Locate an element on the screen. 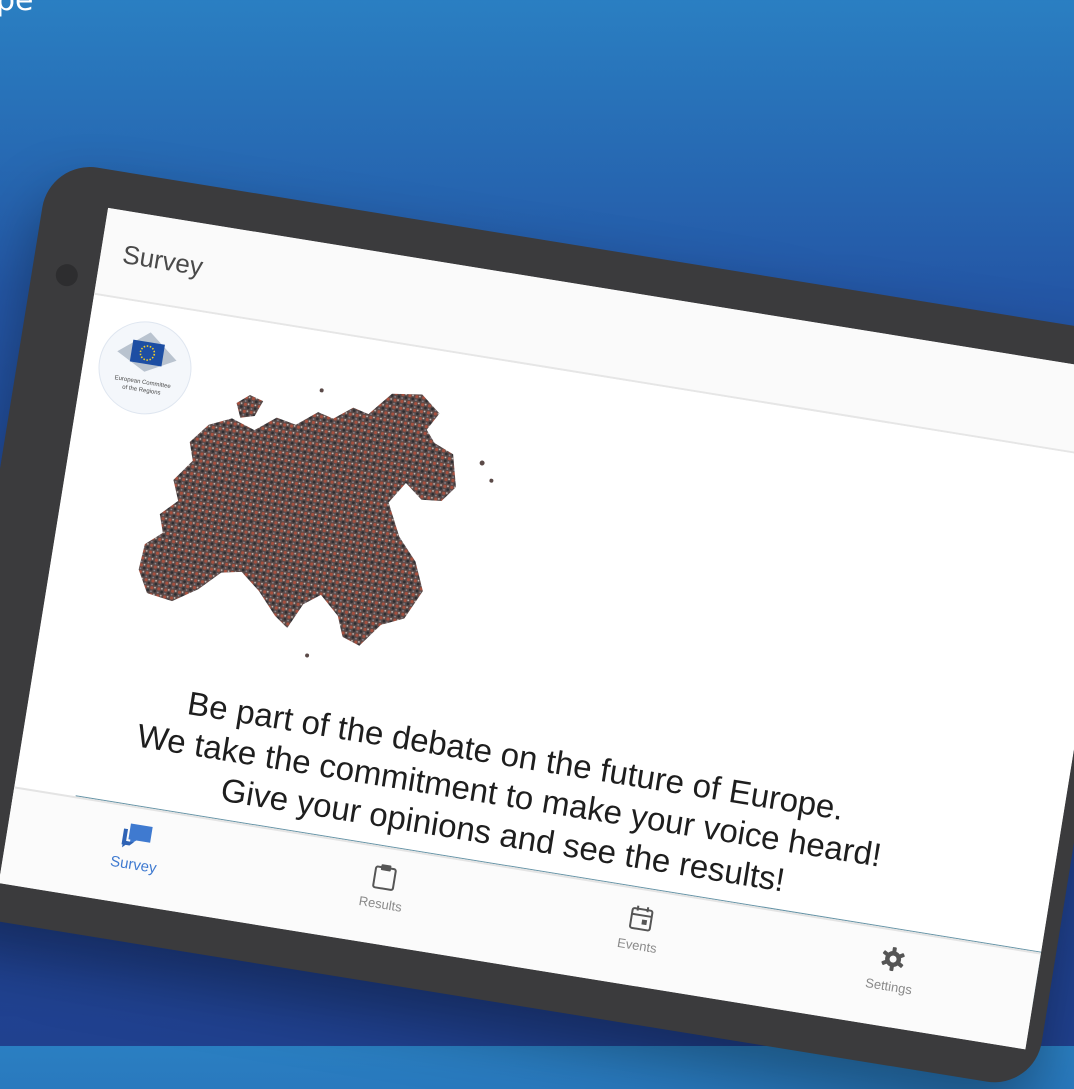  nav-label-results: Results is located at coordinates (380, 904).